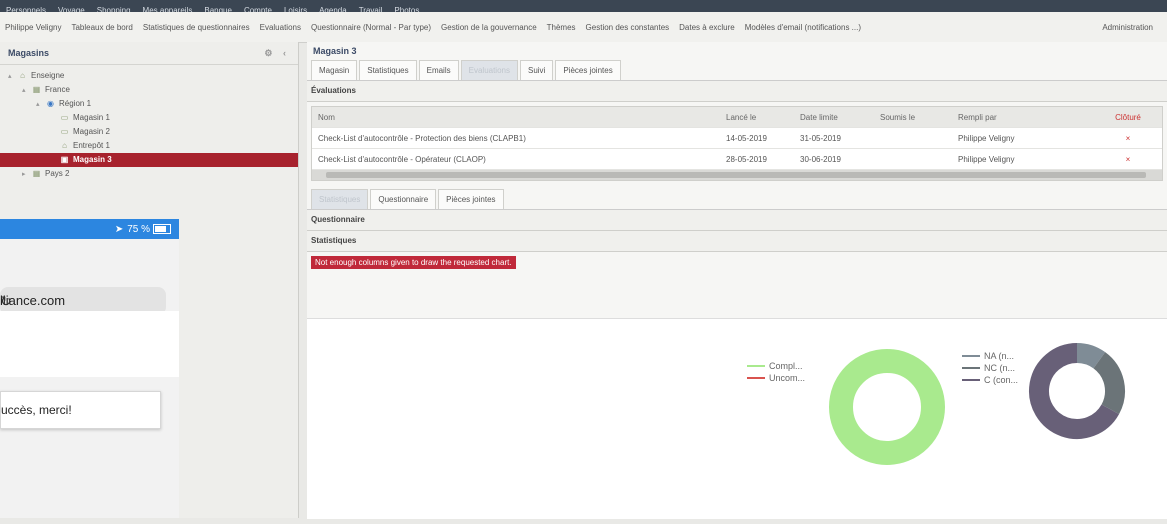 The width and height of the screenshot is (1167, 524). I want to click on tree-node: ▴ ▦ France, so click(149, 90).